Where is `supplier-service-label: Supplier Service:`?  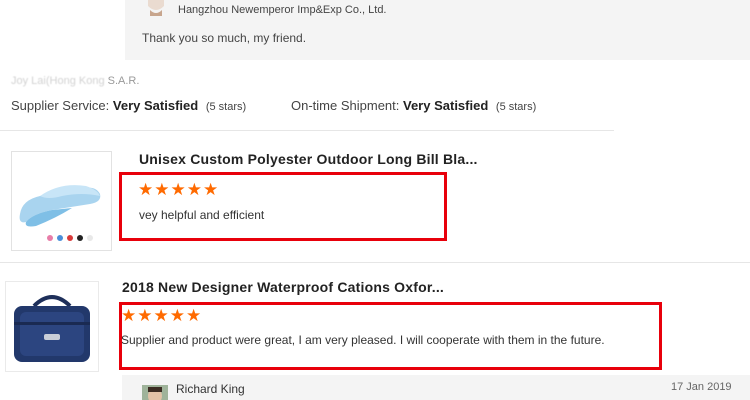
supplier-service-label: Supplier Service: is located at coordinates (60, 105).